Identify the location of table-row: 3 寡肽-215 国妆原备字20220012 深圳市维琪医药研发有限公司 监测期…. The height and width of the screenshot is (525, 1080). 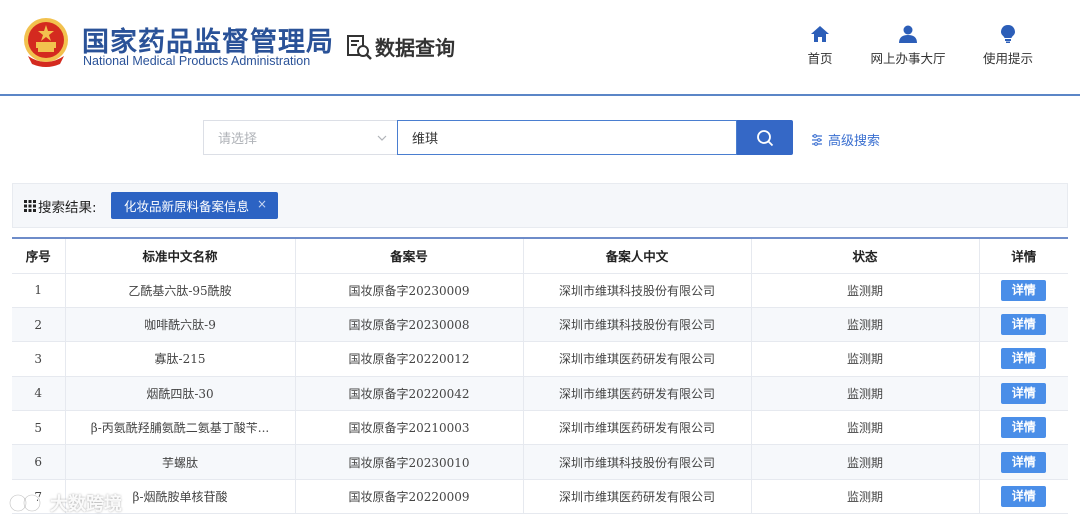
(540, 359).